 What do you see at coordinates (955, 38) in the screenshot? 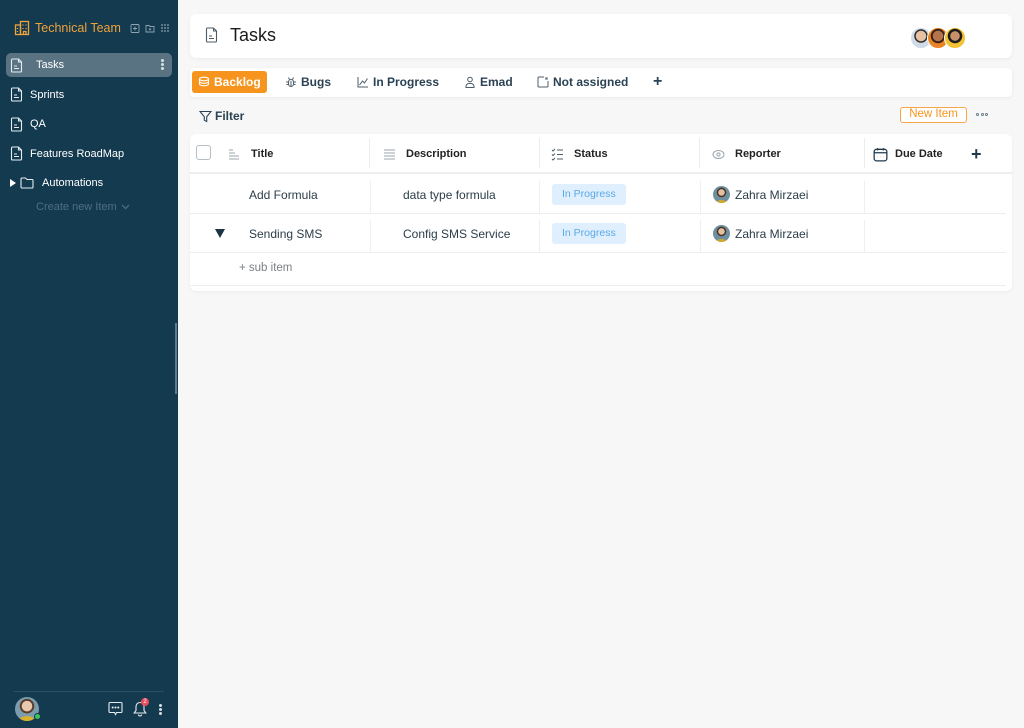
I see `member-avatar` at bounding box center [955, 38].